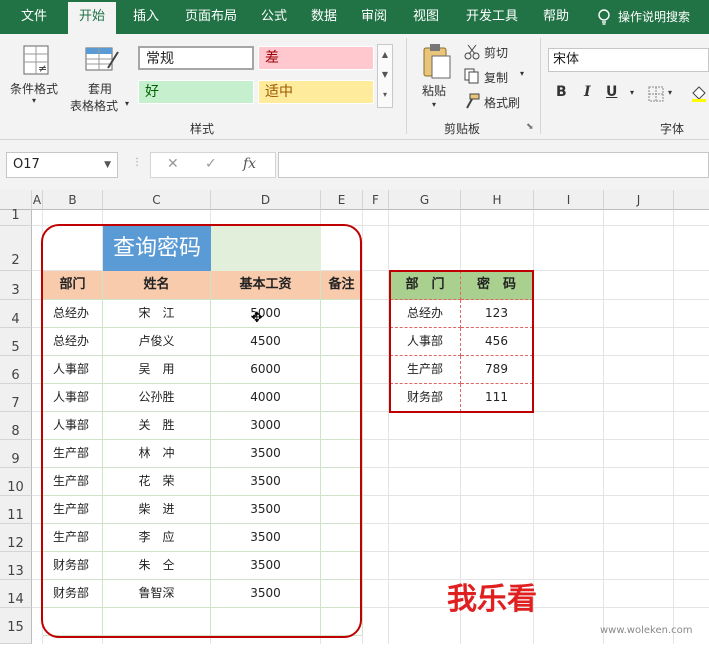  I want to click on col-header-g: G, so click(425, 200).